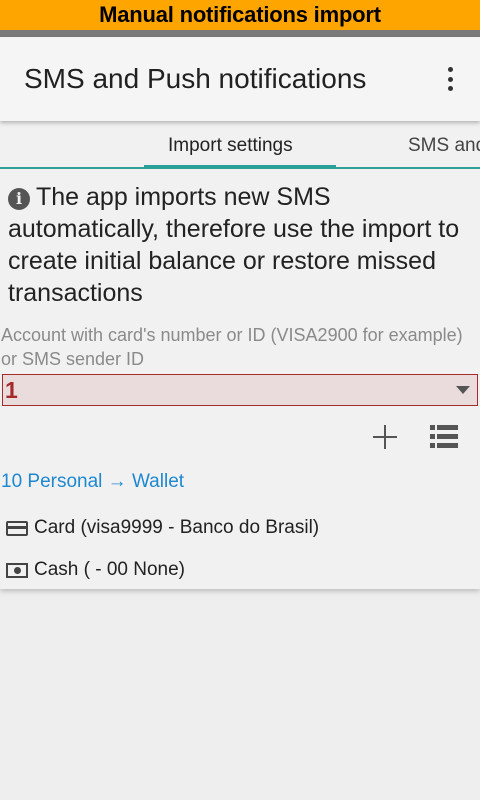 This screenshot has height=800, width=480. I want to click on app-bar: SMS and Push notifications, so click(240, 79).